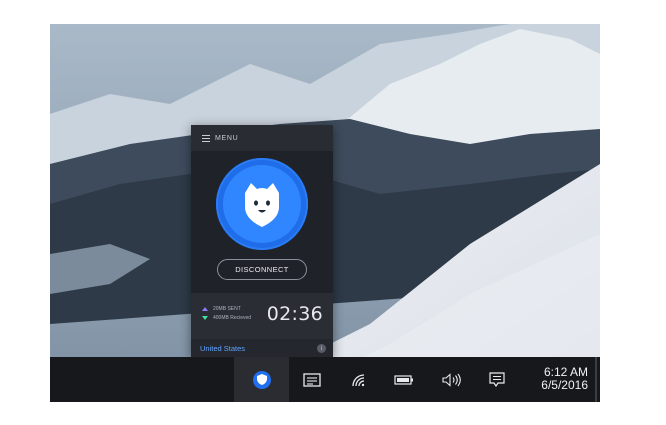 The width and height of the screenshot is (666, 425). I want to click on tray-action-center-button, so click(497, 379).